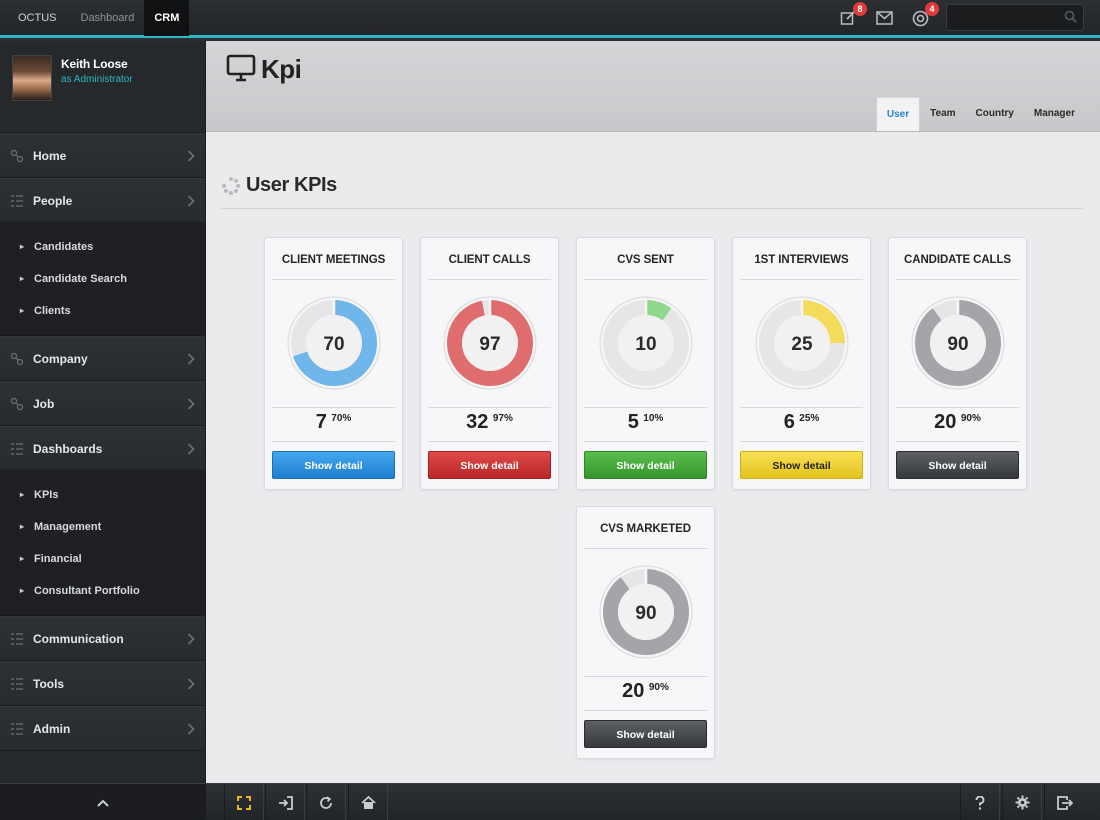 Image resolution: width=1100 pixels, height=820 pixels. Describe the element at coordinates (633, 422) in the screenshot. I see `kpi-count: 5` at that location.